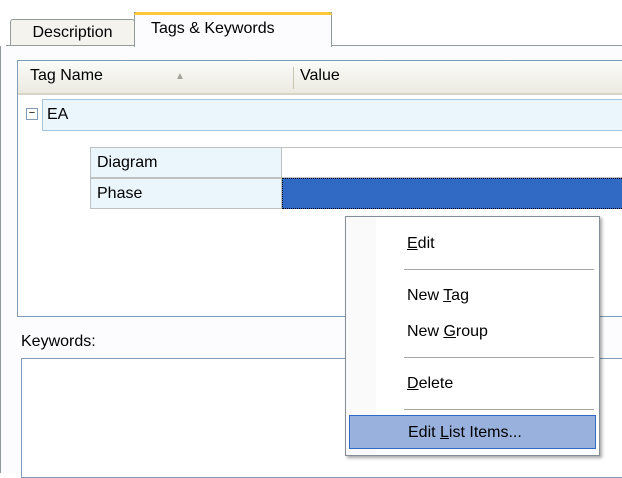 Image resolution: width=622 pixels, height=478 pixels. I want to click on tag-row-diagram: Diagram, so click(356, 162).